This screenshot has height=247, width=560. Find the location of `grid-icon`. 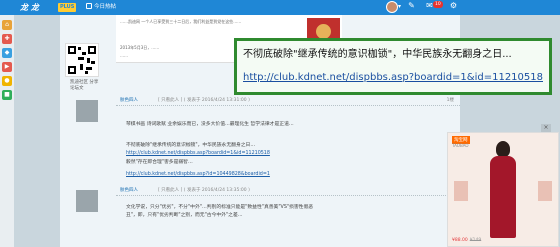

grid-icon is located at coordinates (89, 6).